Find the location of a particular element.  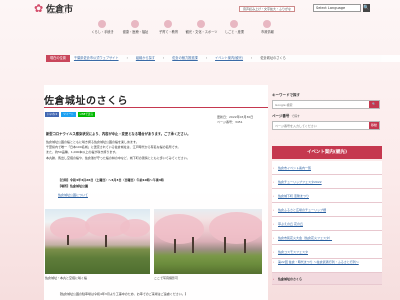

event-item: 佐倉ふるさと広場のチューリップ畑 is located at coordinates (327, 210).